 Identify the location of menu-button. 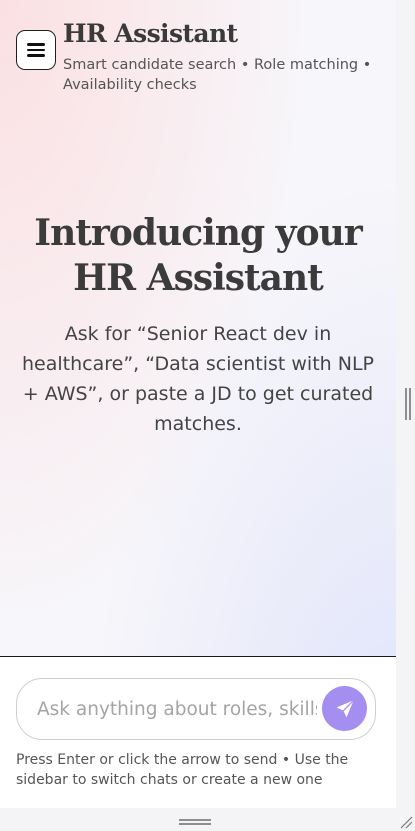
(36, 50).